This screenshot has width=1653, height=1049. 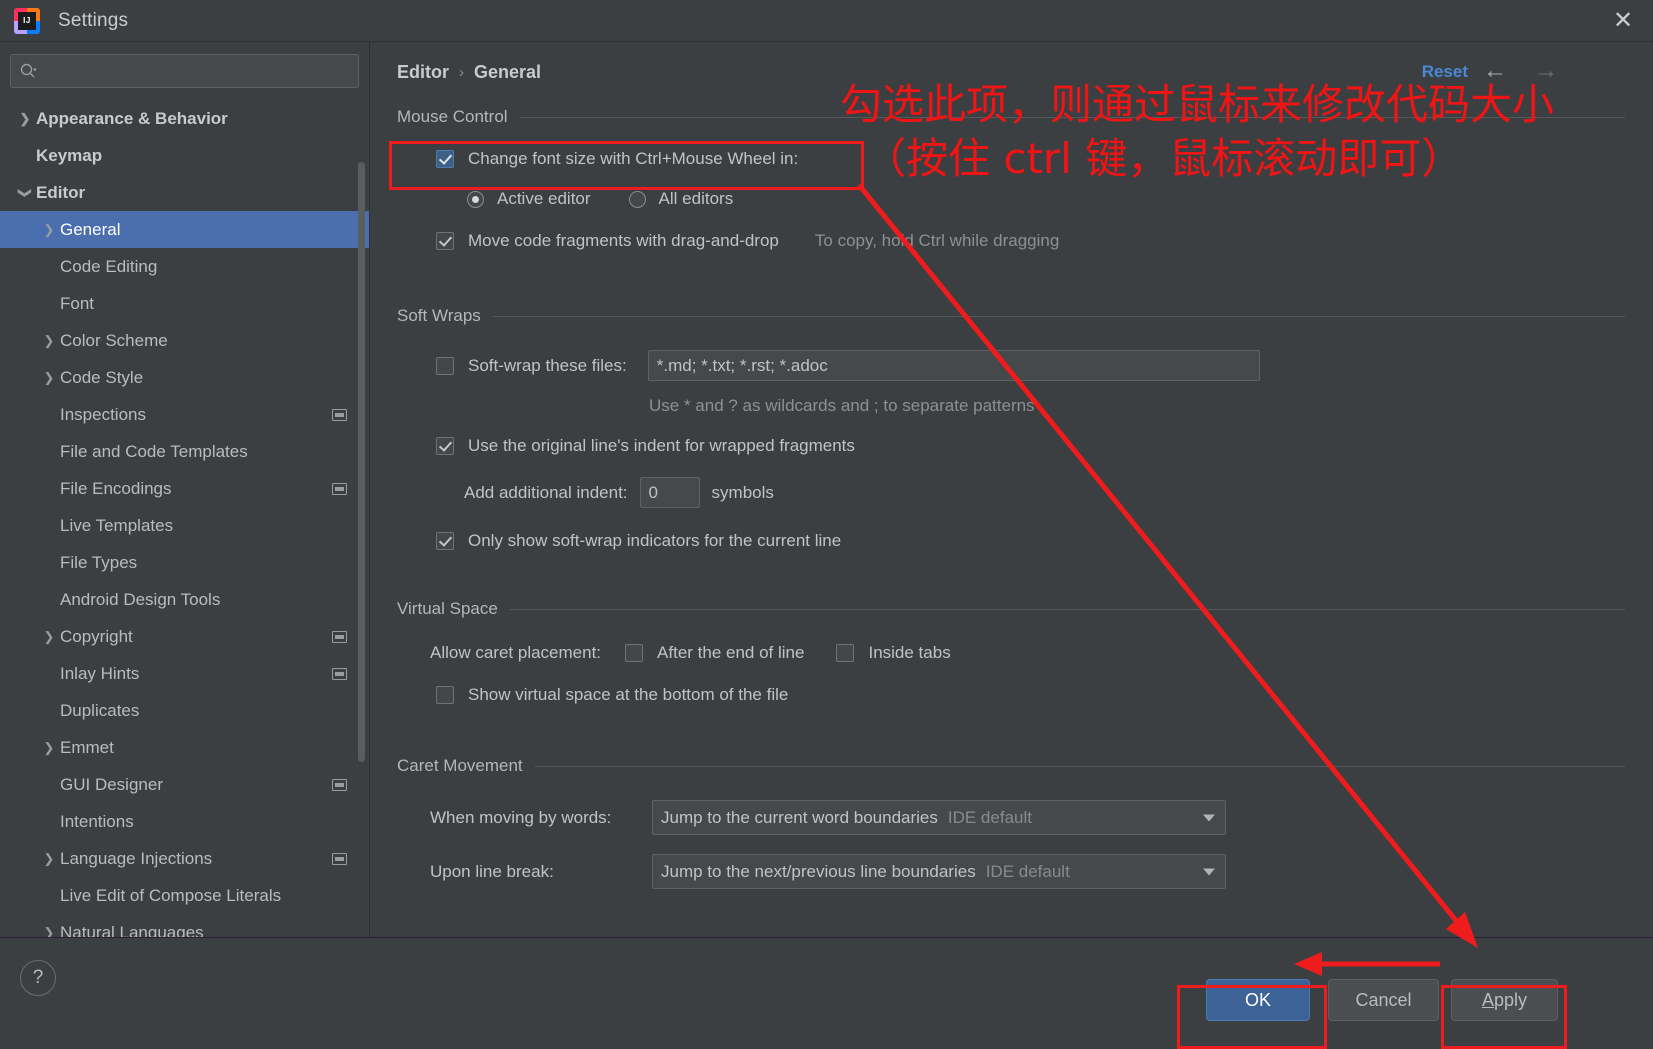 What do you see at coordinates (184, 599) in the screenshot?
I see `sidebar-item-android-design-tools: Android Design Tools` at bounding box center [184, 599].